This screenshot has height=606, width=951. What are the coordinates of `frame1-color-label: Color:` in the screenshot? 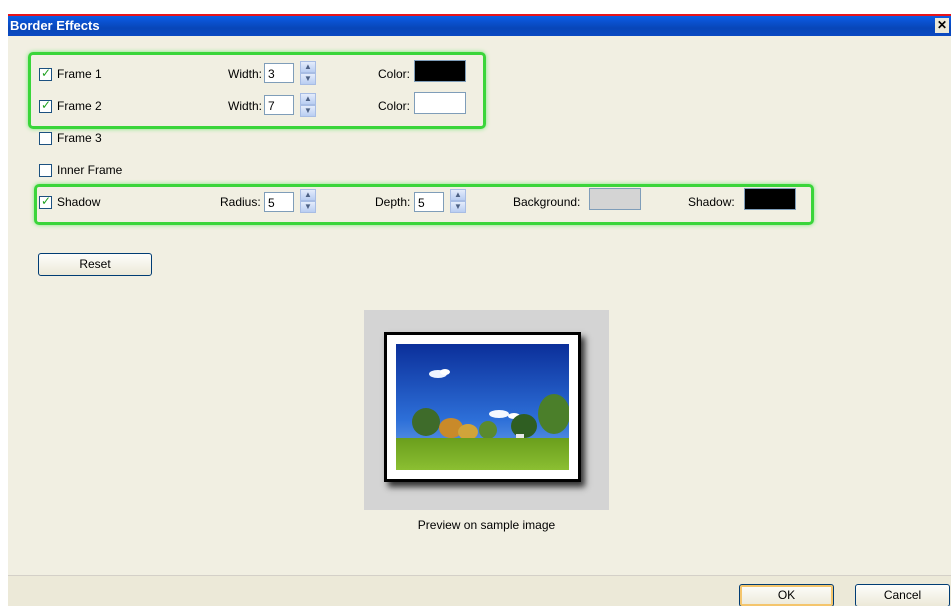 It's located at (394, 74).